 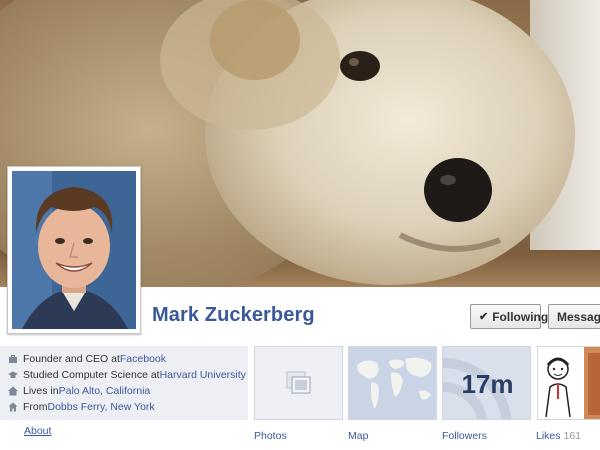 What do you see at coordinates (91, 375) in the screenshot?
I see `info-education-prefix: Studied Computer Science at` at bounding box center [91, 375].